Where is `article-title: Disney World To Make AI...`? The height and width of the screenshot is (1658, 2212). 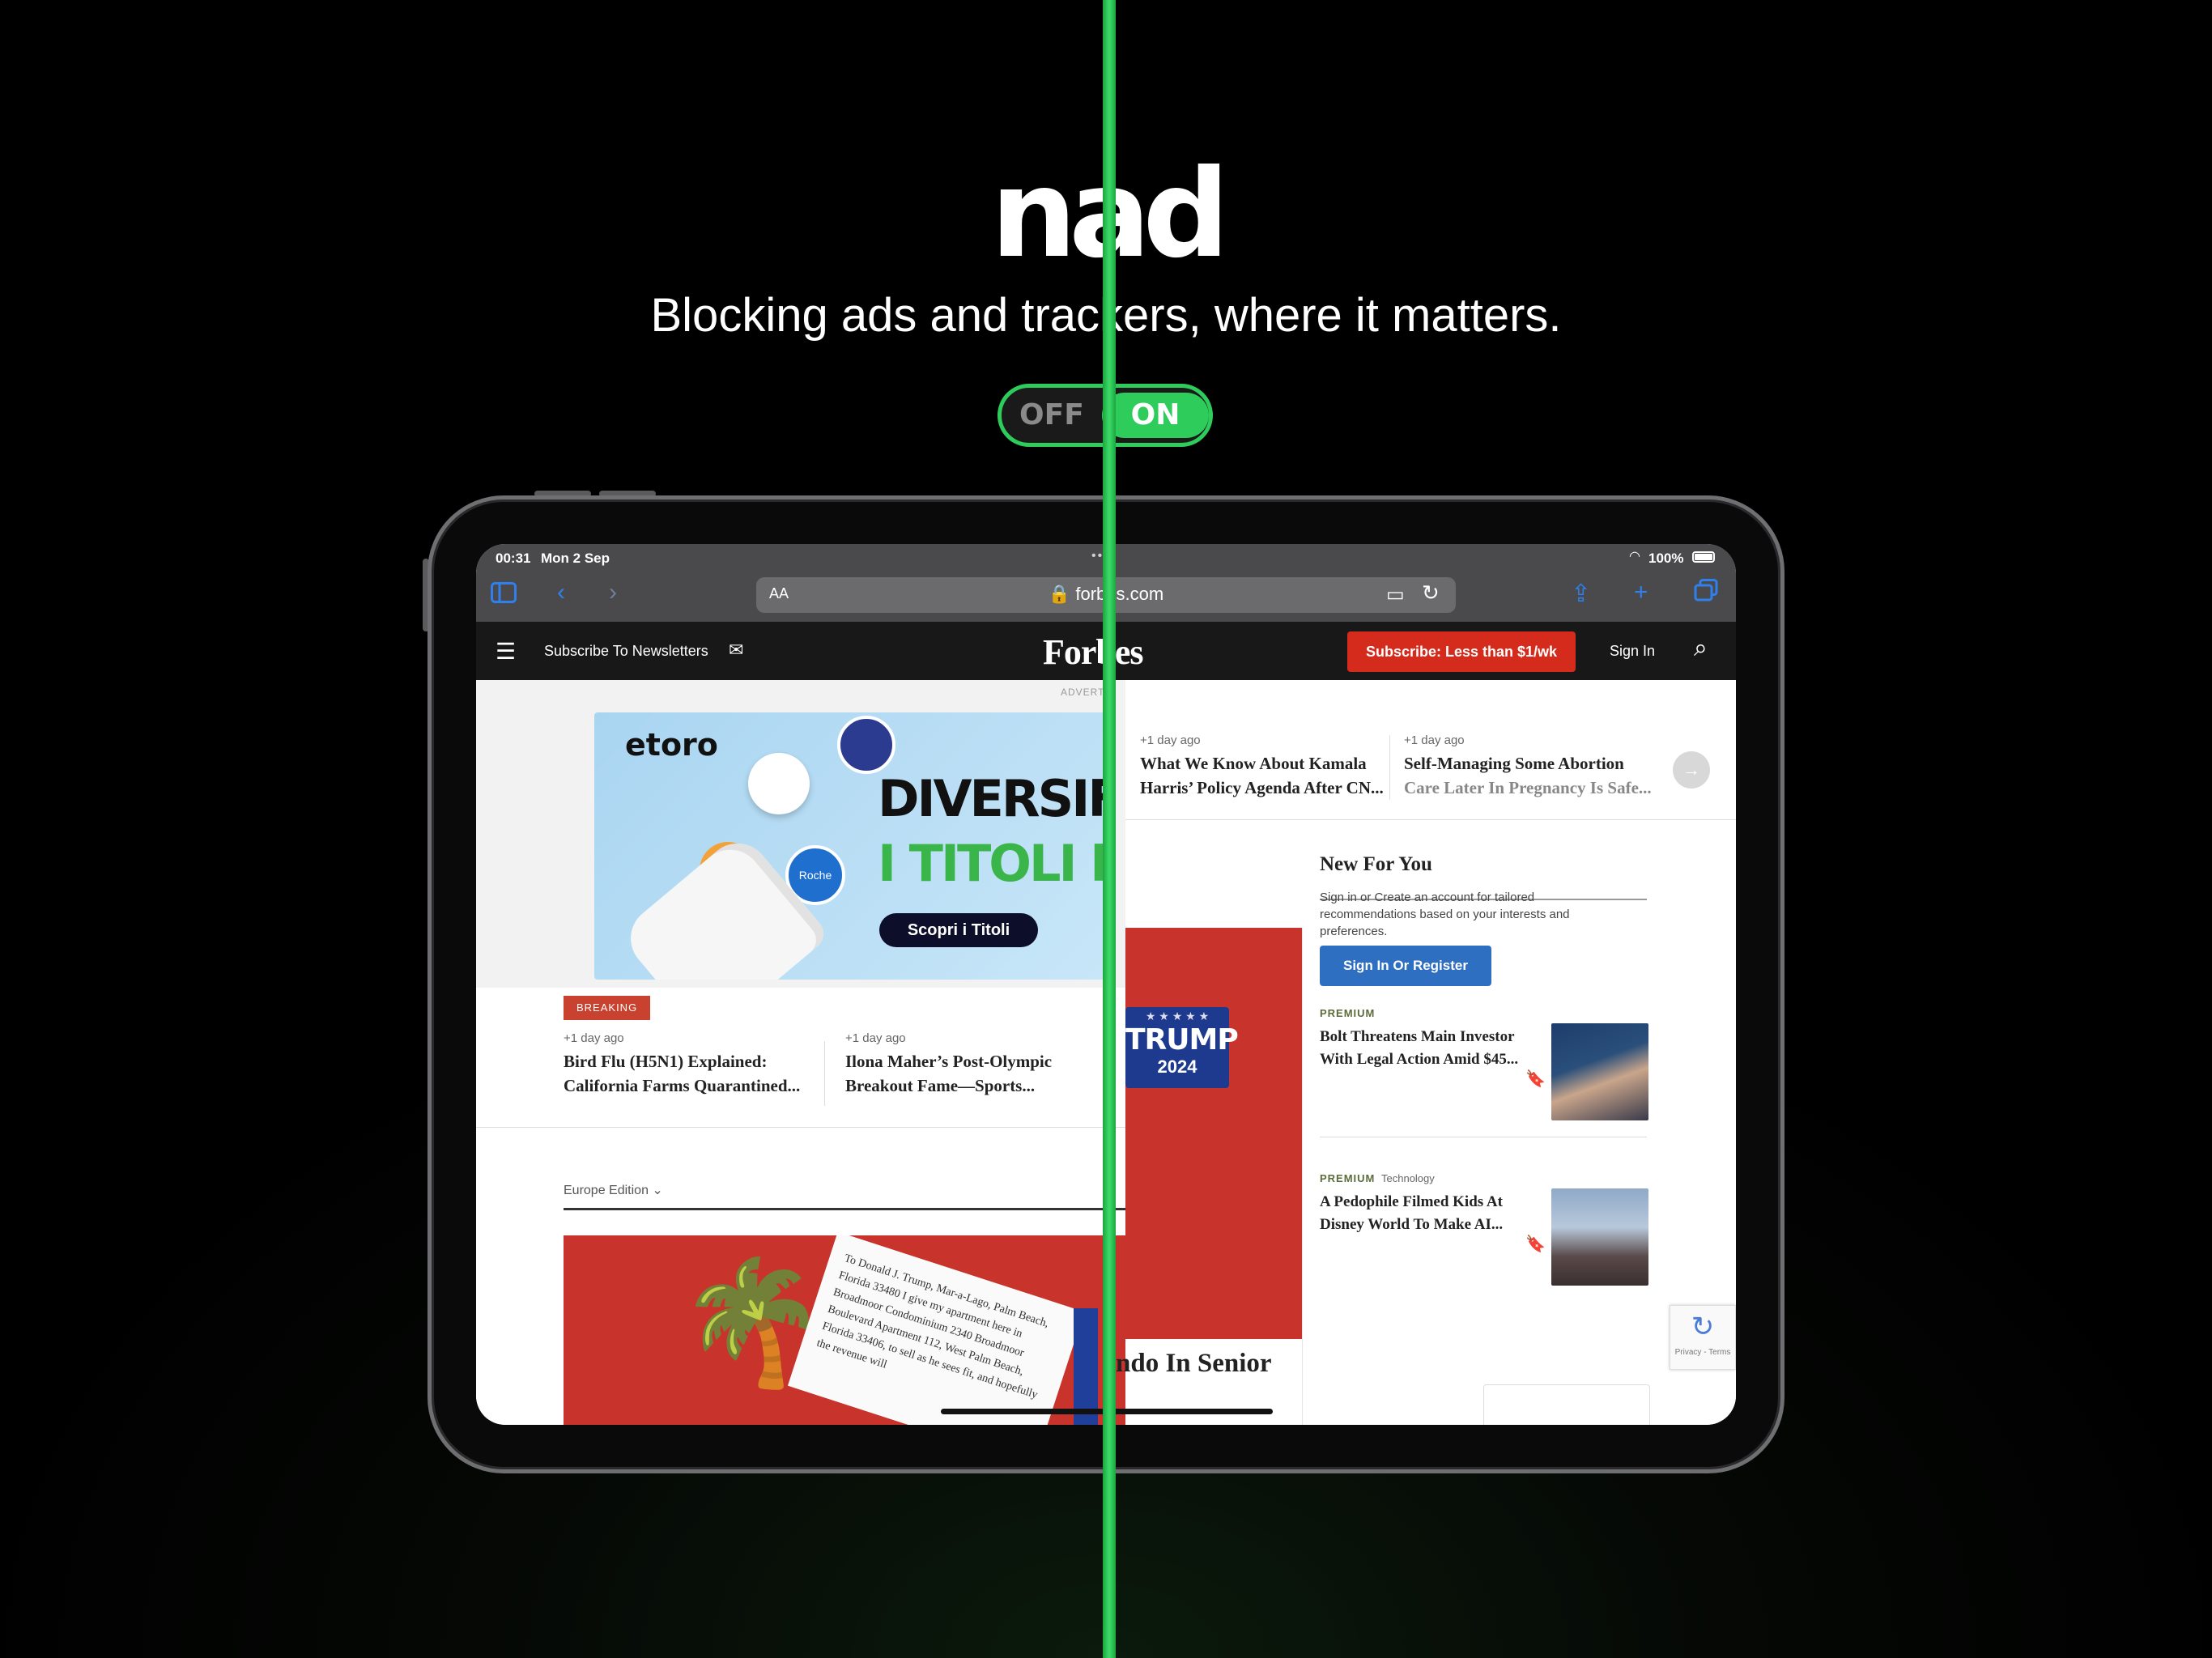
article-title: Disney World To Make AI... is located at coordinates (1412, 1225).